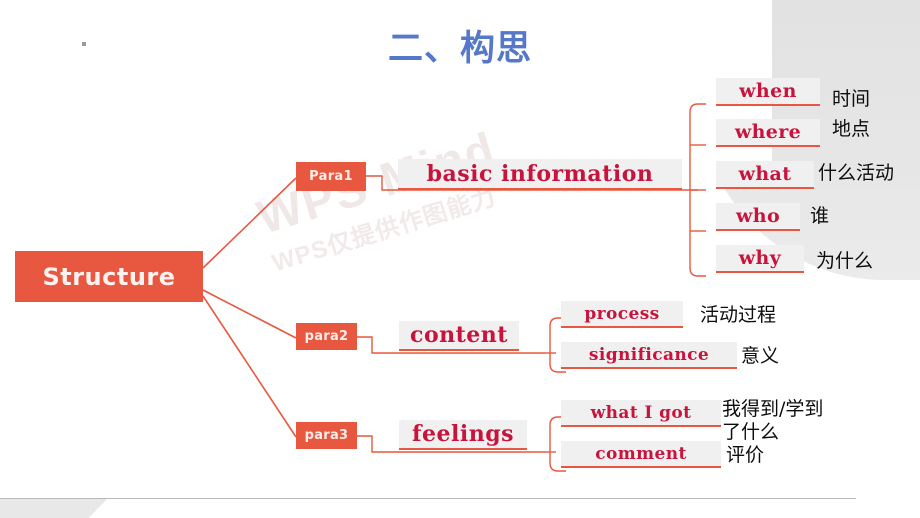 This screenshot has width=920, height=518. I want to click on mindmap-node-para3: para3, so click(326, 435).